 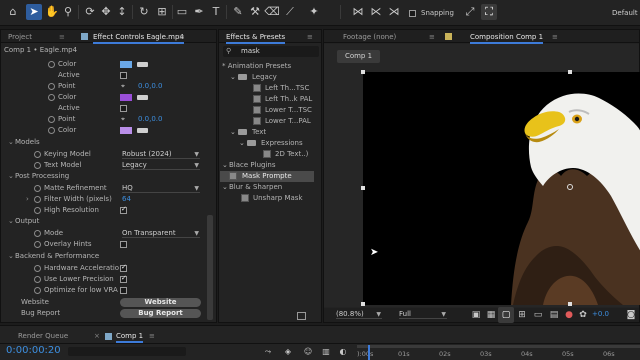 What do you see at coordinates (248, 132) in the screenshot?
I see `tree-text: ⌄ Text` at bounding box center [248, 132].